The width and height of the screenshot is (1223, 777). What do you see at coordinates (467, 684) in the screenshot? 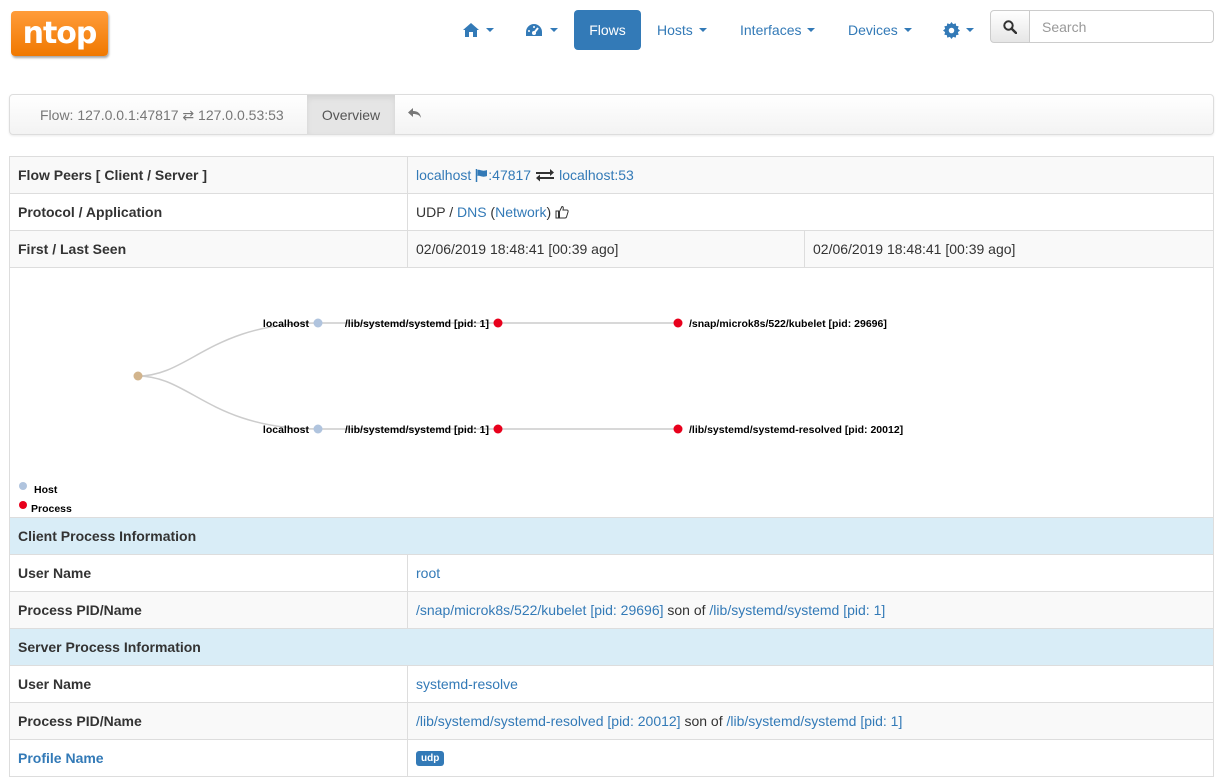
I see `server-user-link: systemd-resolve` at bounding box center [467, 684].